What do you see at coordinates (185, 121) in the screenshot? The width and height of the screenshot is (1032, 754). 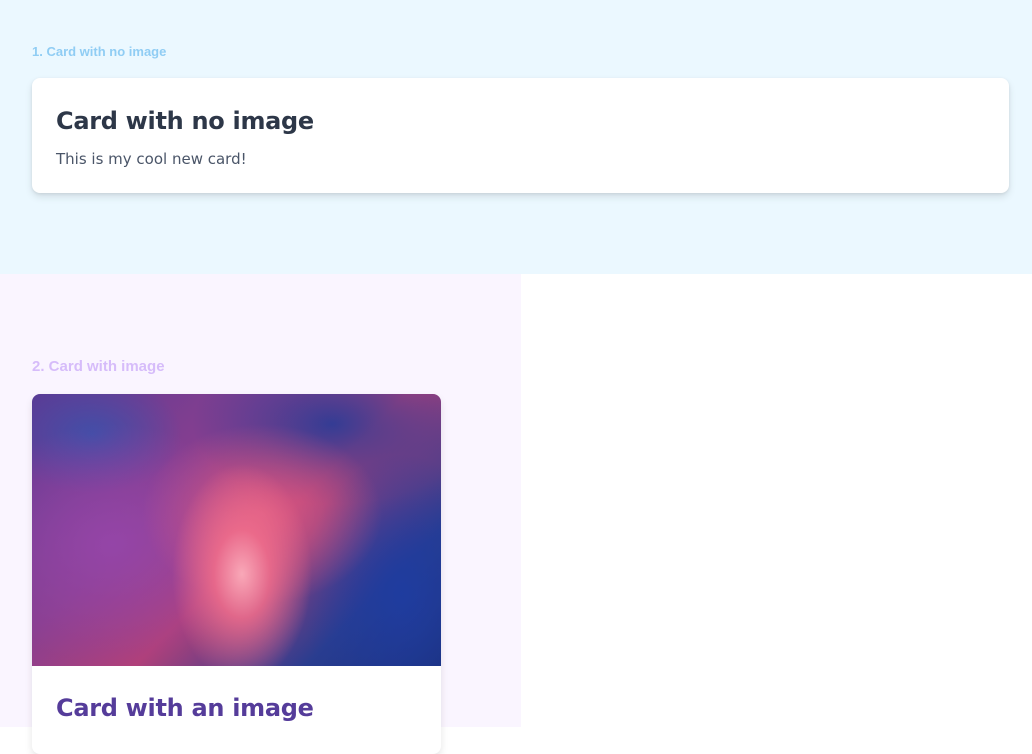 I see `card-title: Card with no image` at bounding box center [185, 121].